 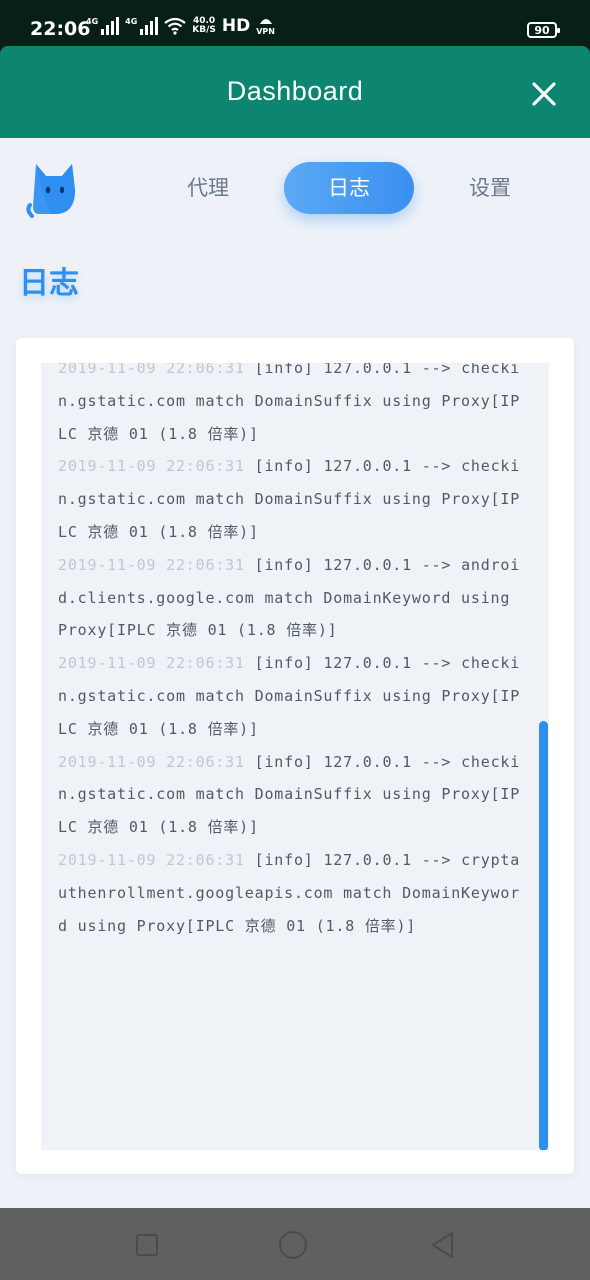 What do you see at coordinates (204, 25) in the screenshot?
I see `network-speed: 40.0 KB/S` at bounding box center [204, 25].